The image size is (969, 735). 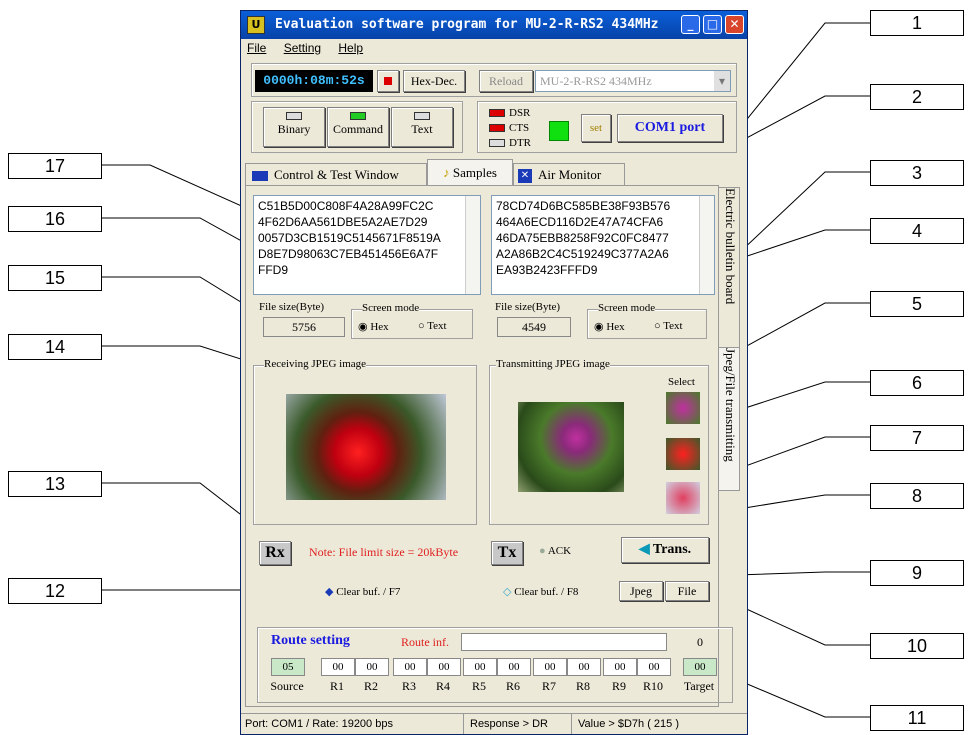 What do you see at coordinates (370, 686) in the screenshot?
I see `label-r2: R2` at bounding box center [370, 686].